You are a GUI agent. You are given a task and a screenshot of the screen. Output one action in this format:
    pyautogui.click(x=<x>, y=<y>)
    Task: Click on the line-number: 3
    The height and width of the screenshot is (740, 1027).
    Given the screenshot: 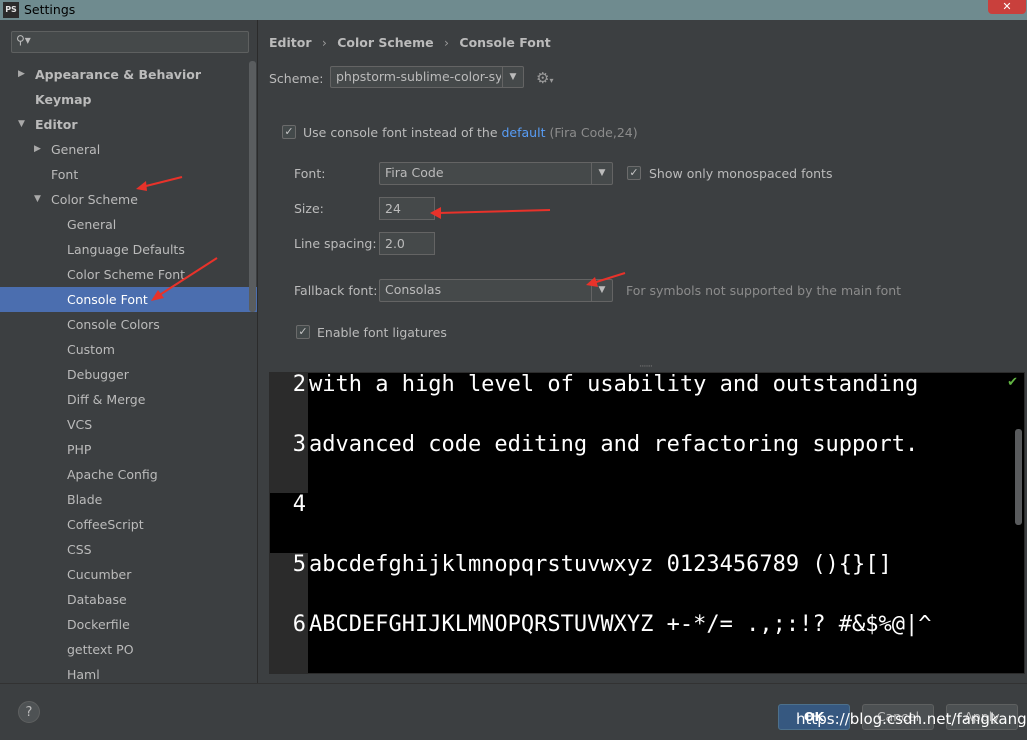 What is the action you would take?
    pyautogui.click(x=299, y=444)
    